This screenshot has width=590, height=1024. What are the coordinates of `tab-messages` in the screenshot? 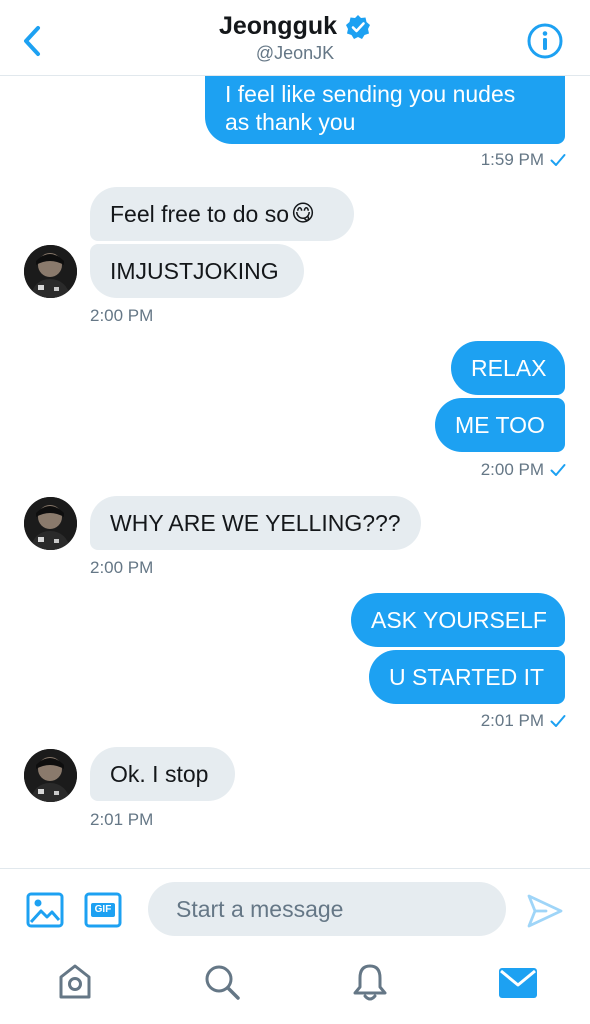 It's located at (518, 983).